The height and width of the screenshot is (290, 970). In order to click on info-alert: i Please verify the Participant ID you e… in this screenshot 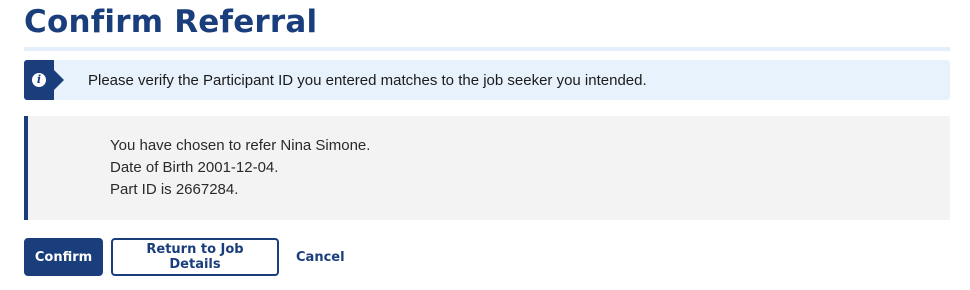, I will do `click(487, 80)`.